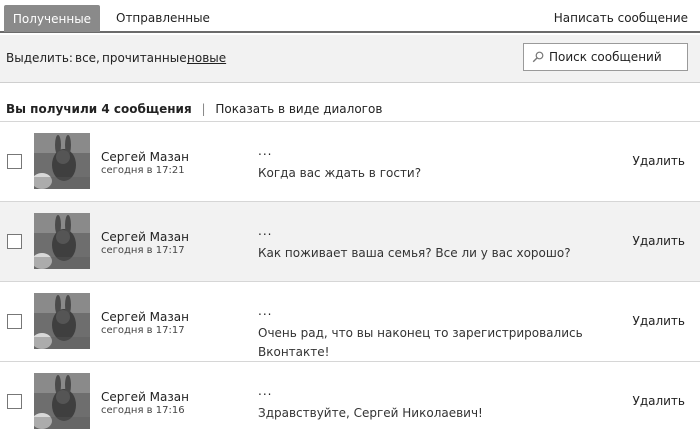  What do you see at coordinates (538, 57) in the screenshot?
I see `search-icon` at bounding box center [538, 57].